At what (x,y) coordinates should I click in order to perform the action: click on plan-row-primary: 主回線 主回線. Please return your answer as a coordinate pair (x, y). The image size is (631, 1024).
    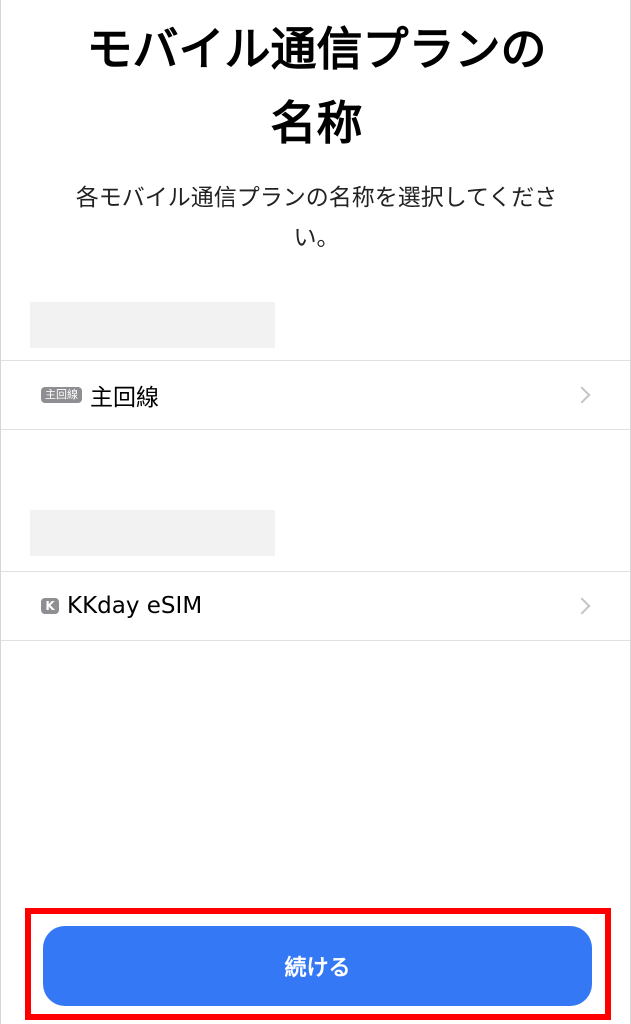
    Looking at the image, I should click on (315, 395).